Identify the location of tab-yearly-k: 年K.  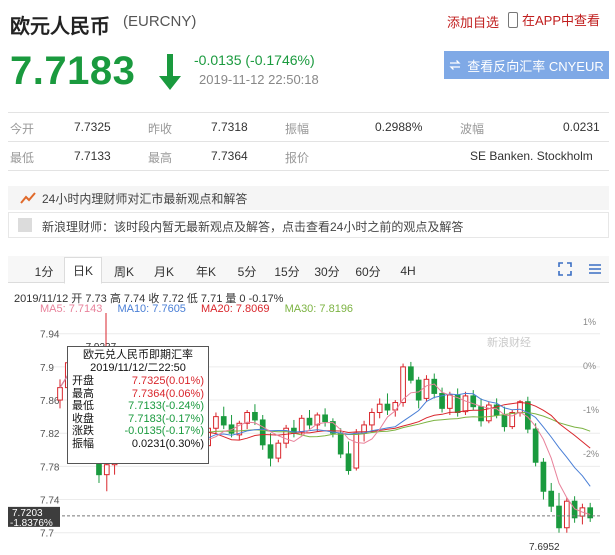
(206, 271).